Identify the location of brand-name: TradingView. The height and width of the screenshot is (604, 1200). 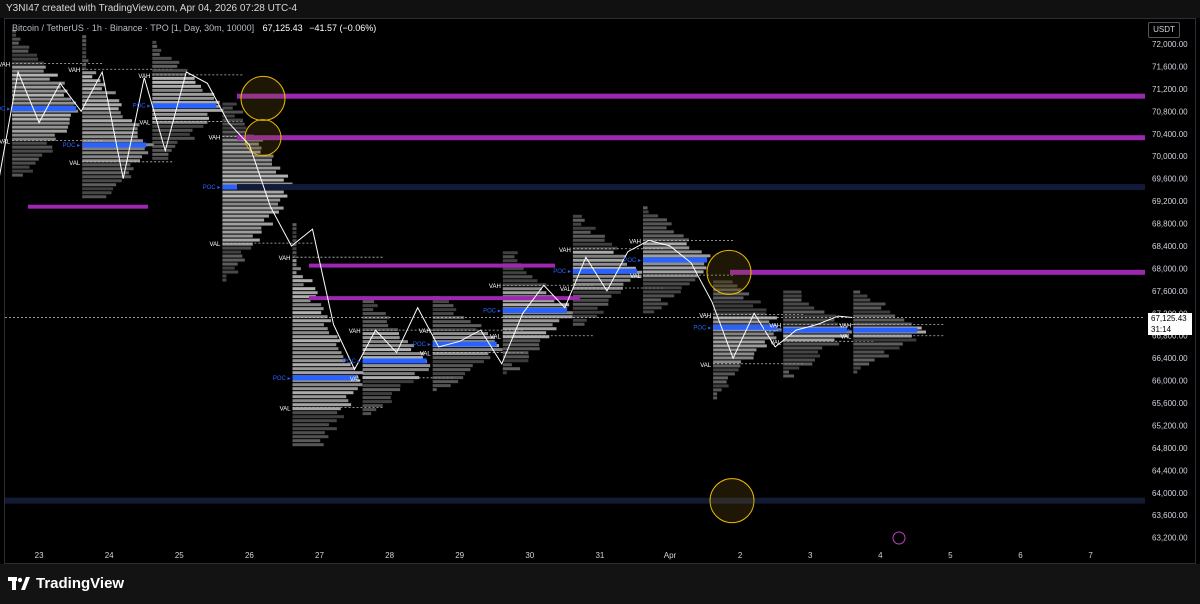
(80, 583).